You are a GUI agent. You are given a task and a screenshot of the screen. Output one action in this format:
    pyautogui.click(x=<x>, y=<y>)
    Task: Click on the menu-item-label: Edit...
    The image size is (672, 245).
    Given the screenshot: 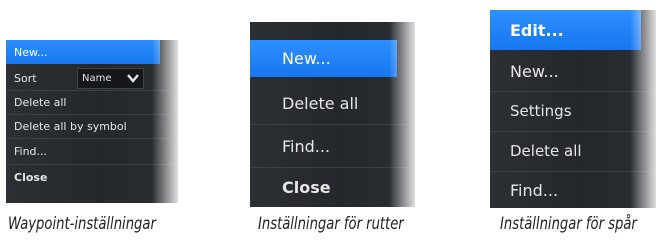 What is the action you would take?
    pyautogui.click(x=537, y=30)
    